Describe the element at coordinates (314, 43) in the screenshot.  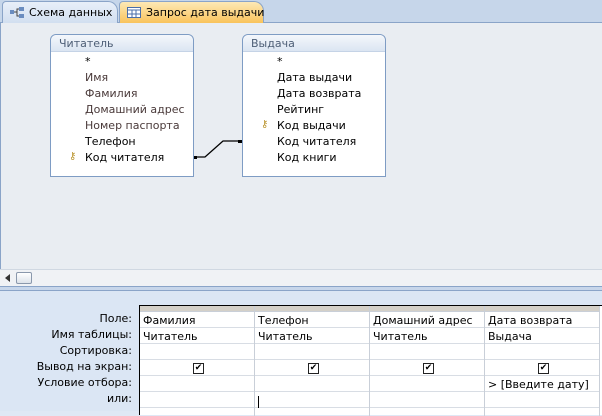
I see `table-title: Выдача` at that location.